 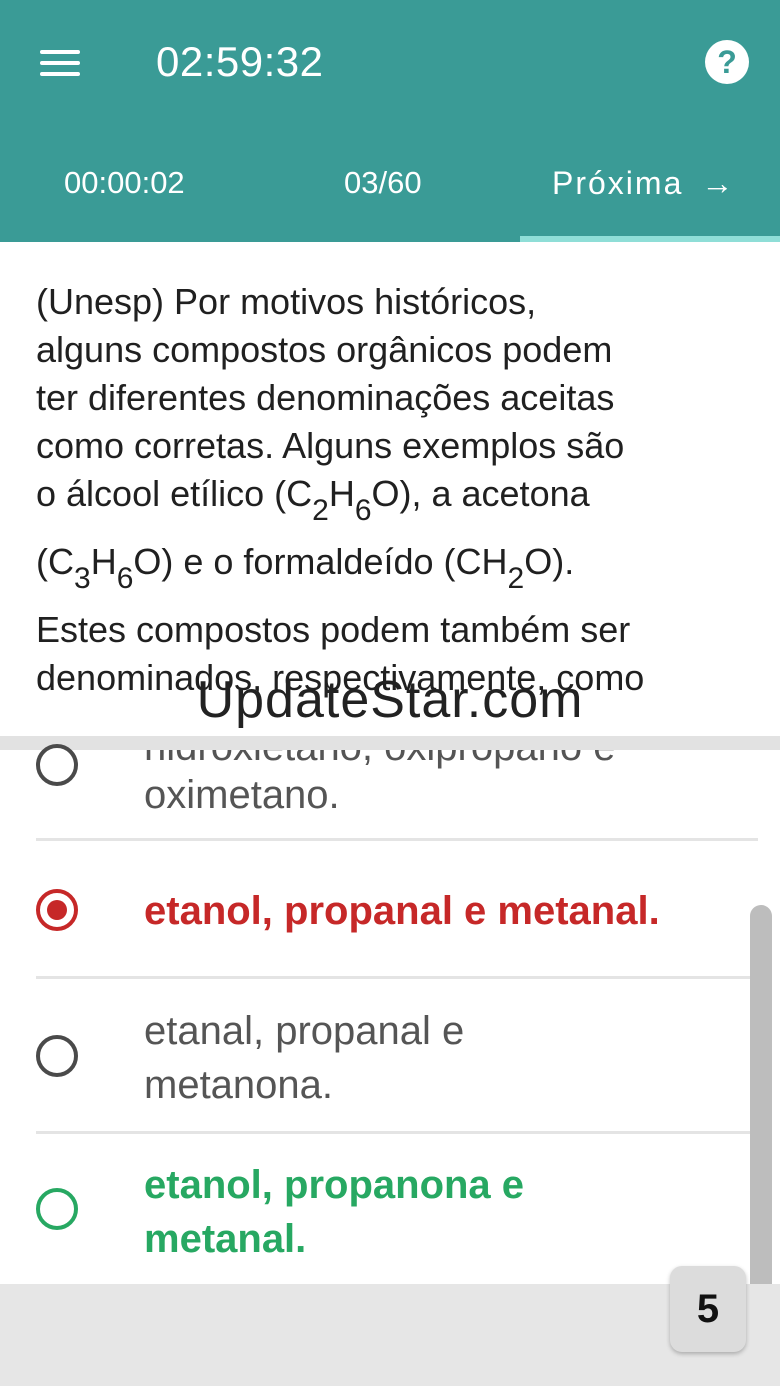 I want to click on option-d-text: etanol, propanona e metanal., so click(x=444, y=1212).